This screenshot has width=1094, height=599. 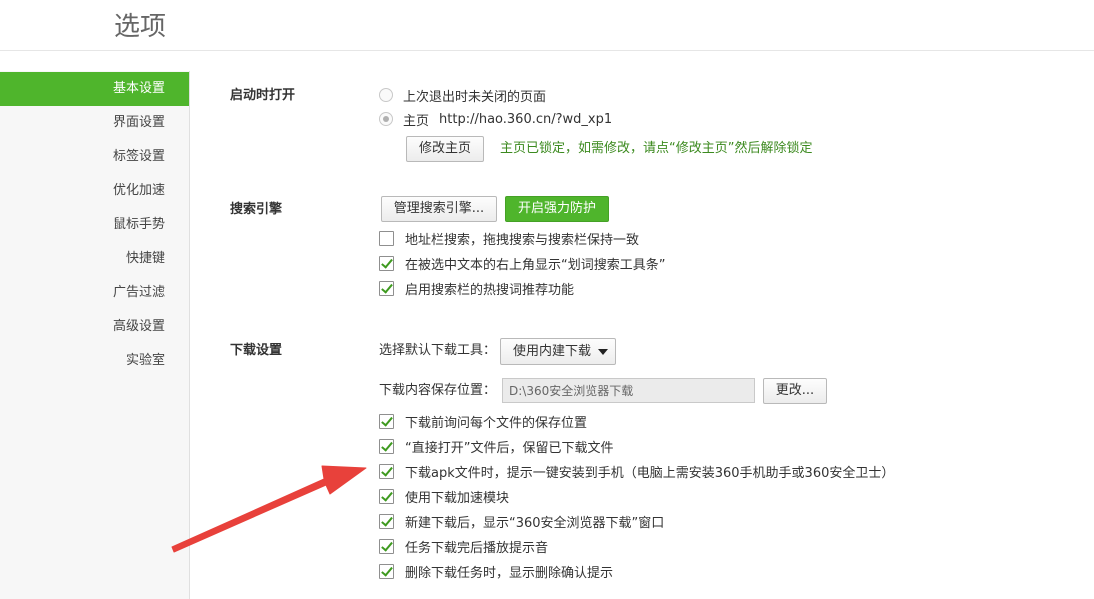 What do you see at coordinates (552, 351) in the screenshot?
I see `default-download-tool-value: 使用内建下载` at bounding box center [552, 351].